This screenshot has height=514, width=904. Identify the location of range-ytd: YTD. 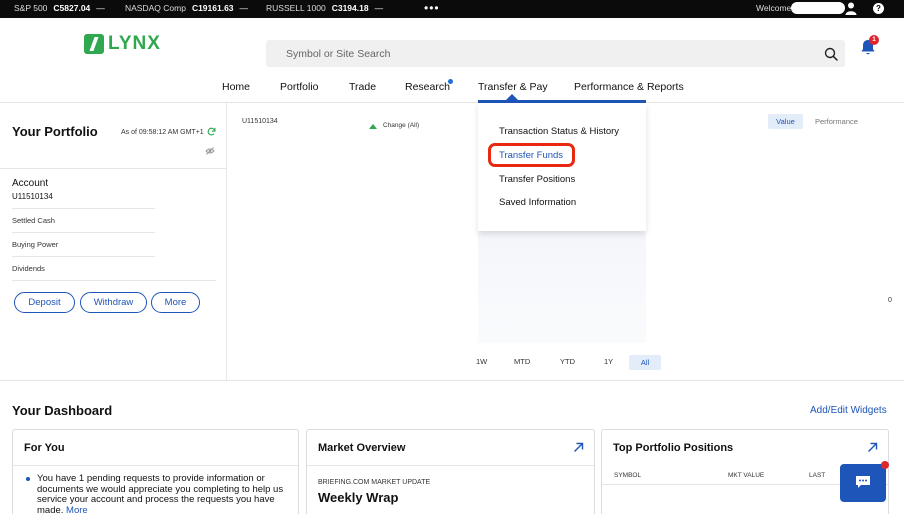
(567, 361).